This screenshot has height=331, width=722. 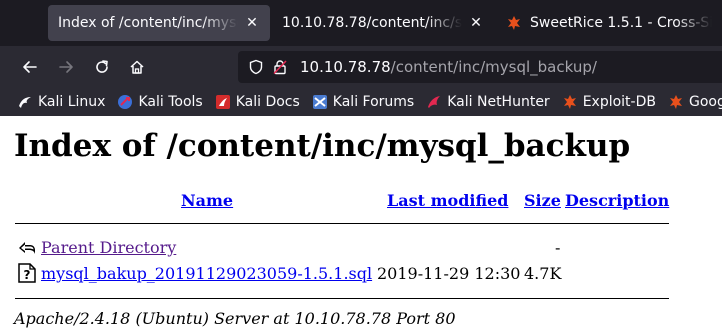 What do you see at coordinates (267, 102) in the screenshot?
I see `bookmark-label: Kali Docs` at bounding box center [267, 102].